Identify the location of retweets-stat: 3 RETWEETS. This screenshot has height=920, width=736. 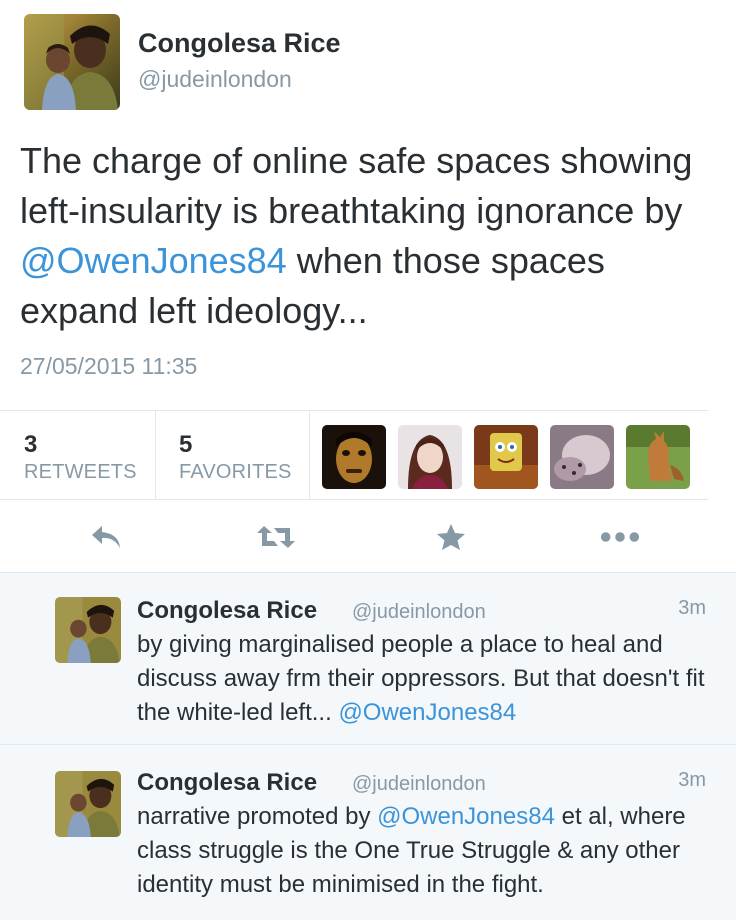
(89, 455).